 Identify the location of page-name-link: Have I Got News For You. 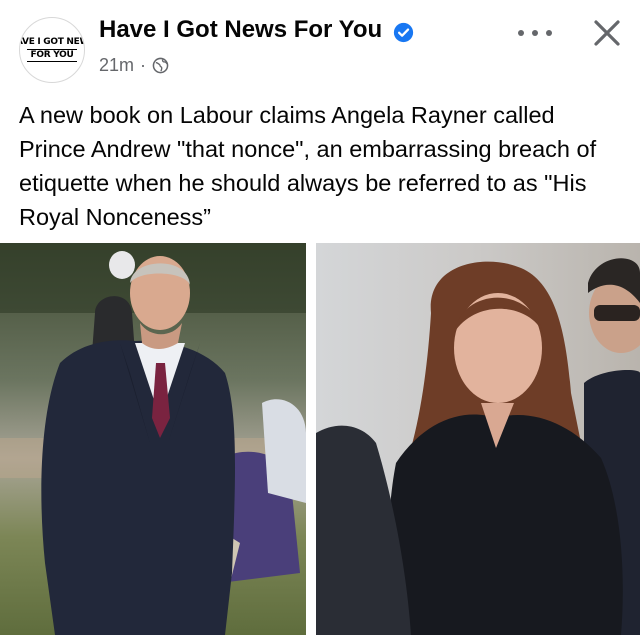
(240, 30).